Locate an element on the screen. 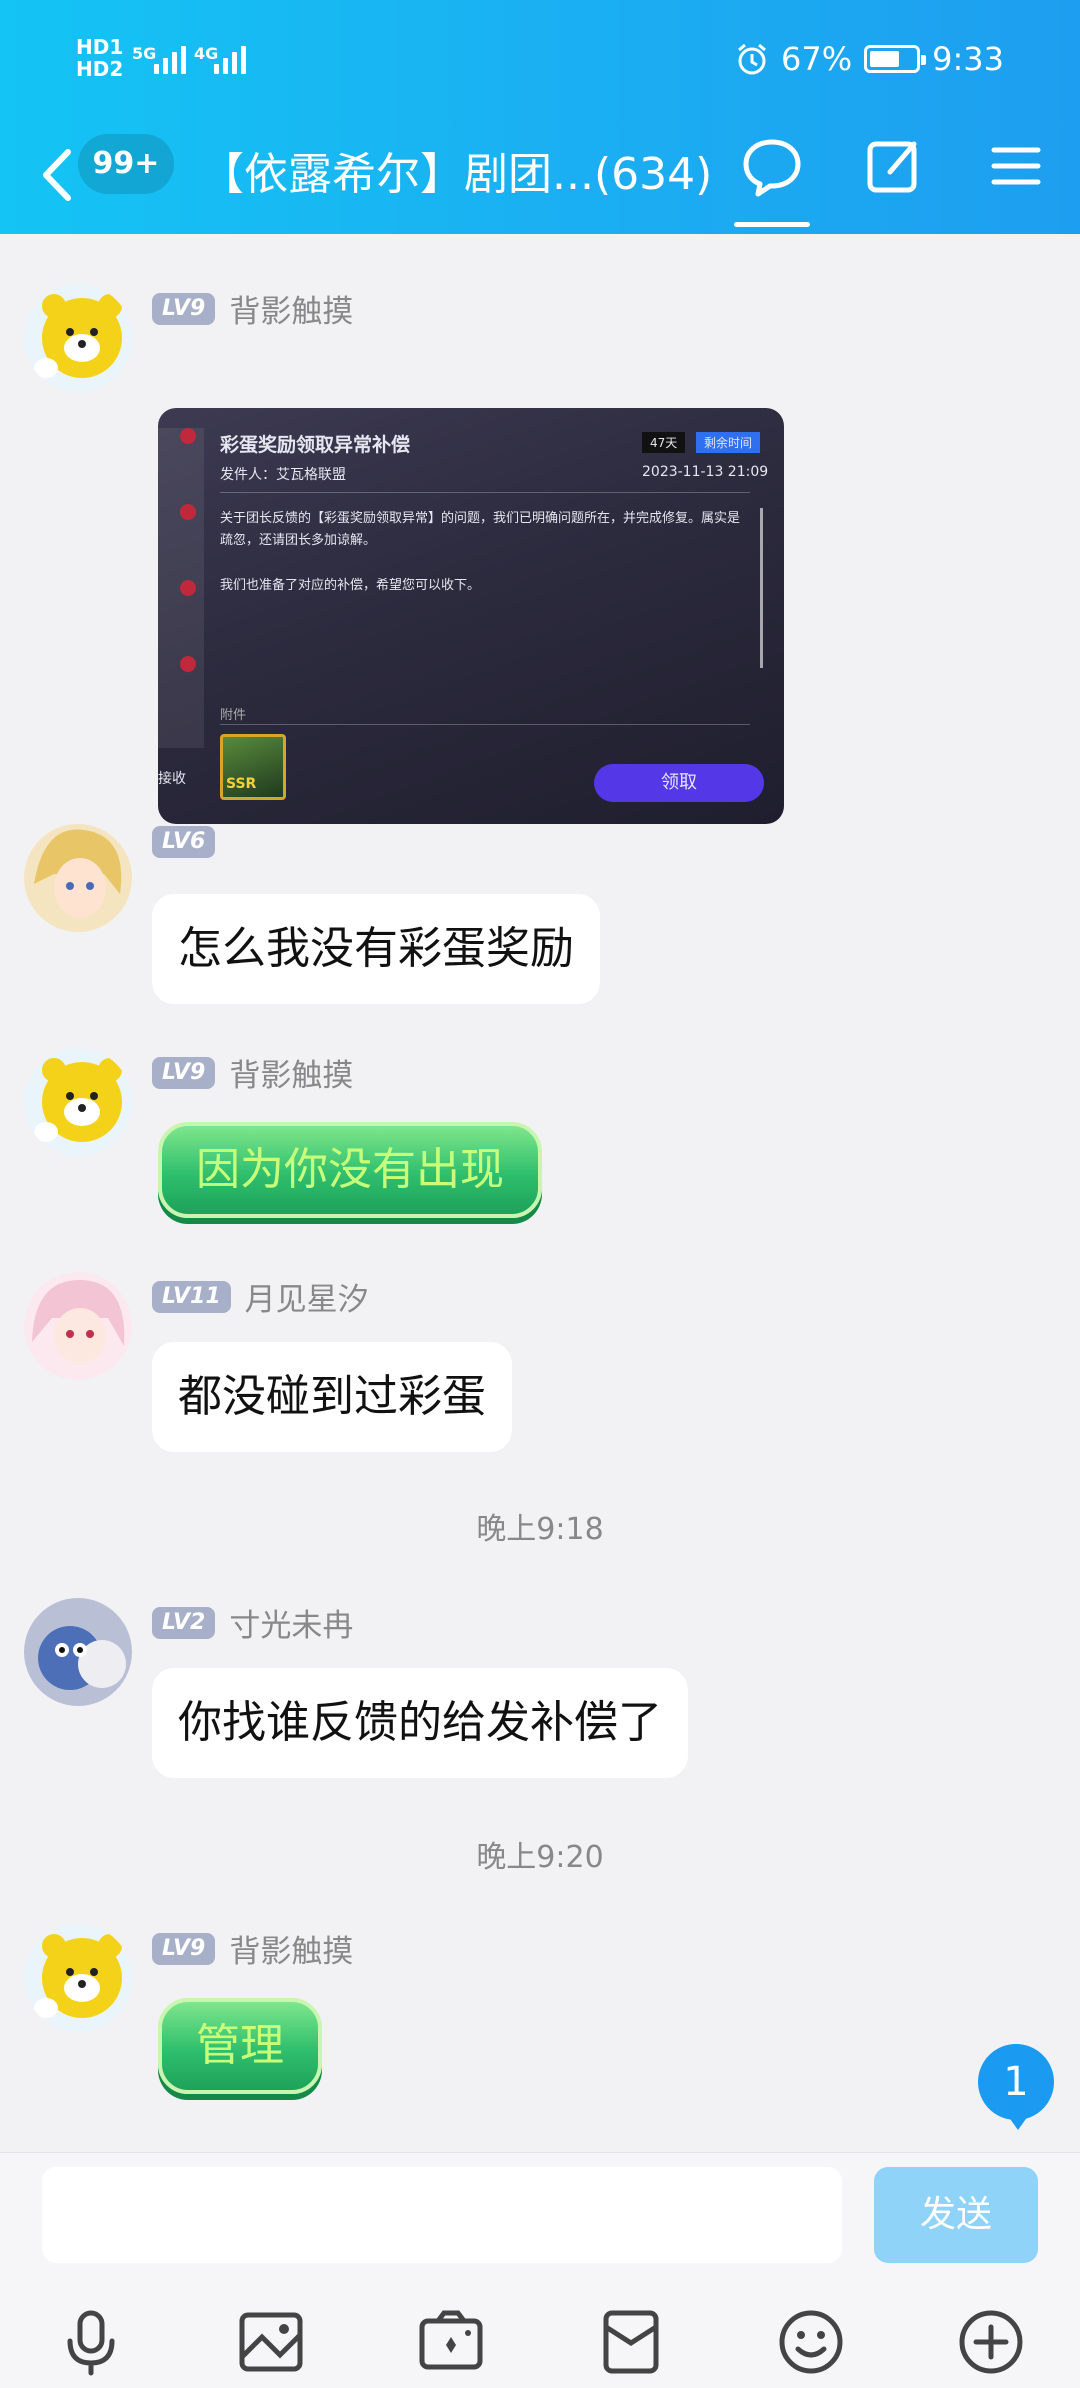 Image resolution: width=1080 pixels, height=2388 pixels. message-bubble: 因为你没有出现 is located at coordinates (350, 1170).